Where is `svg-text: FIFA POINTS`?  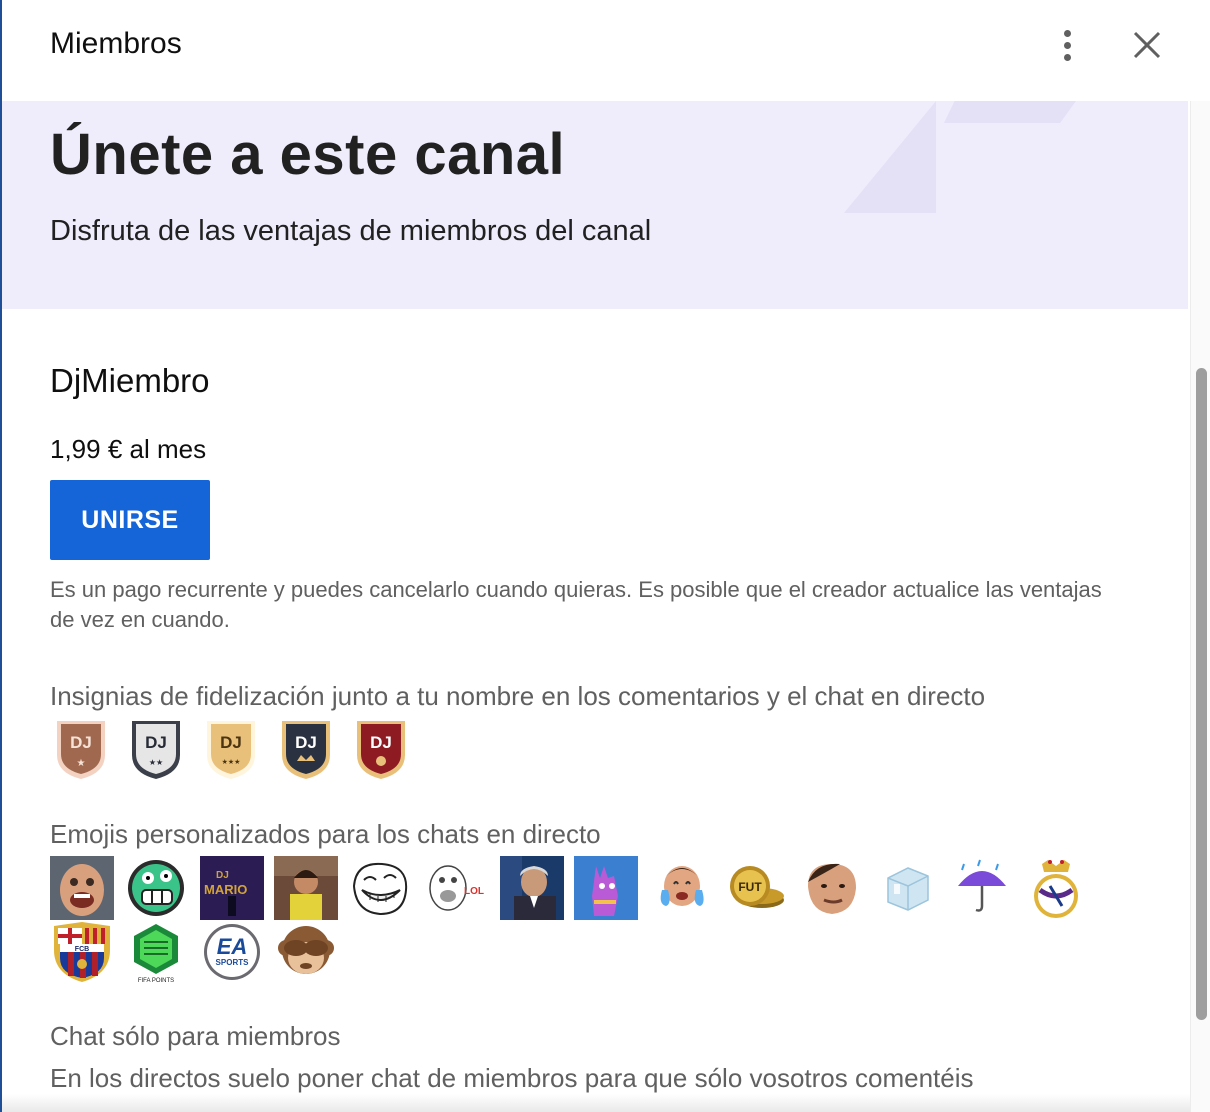
svg-text: FIFA POINTS is located at coordinates (156, 981).